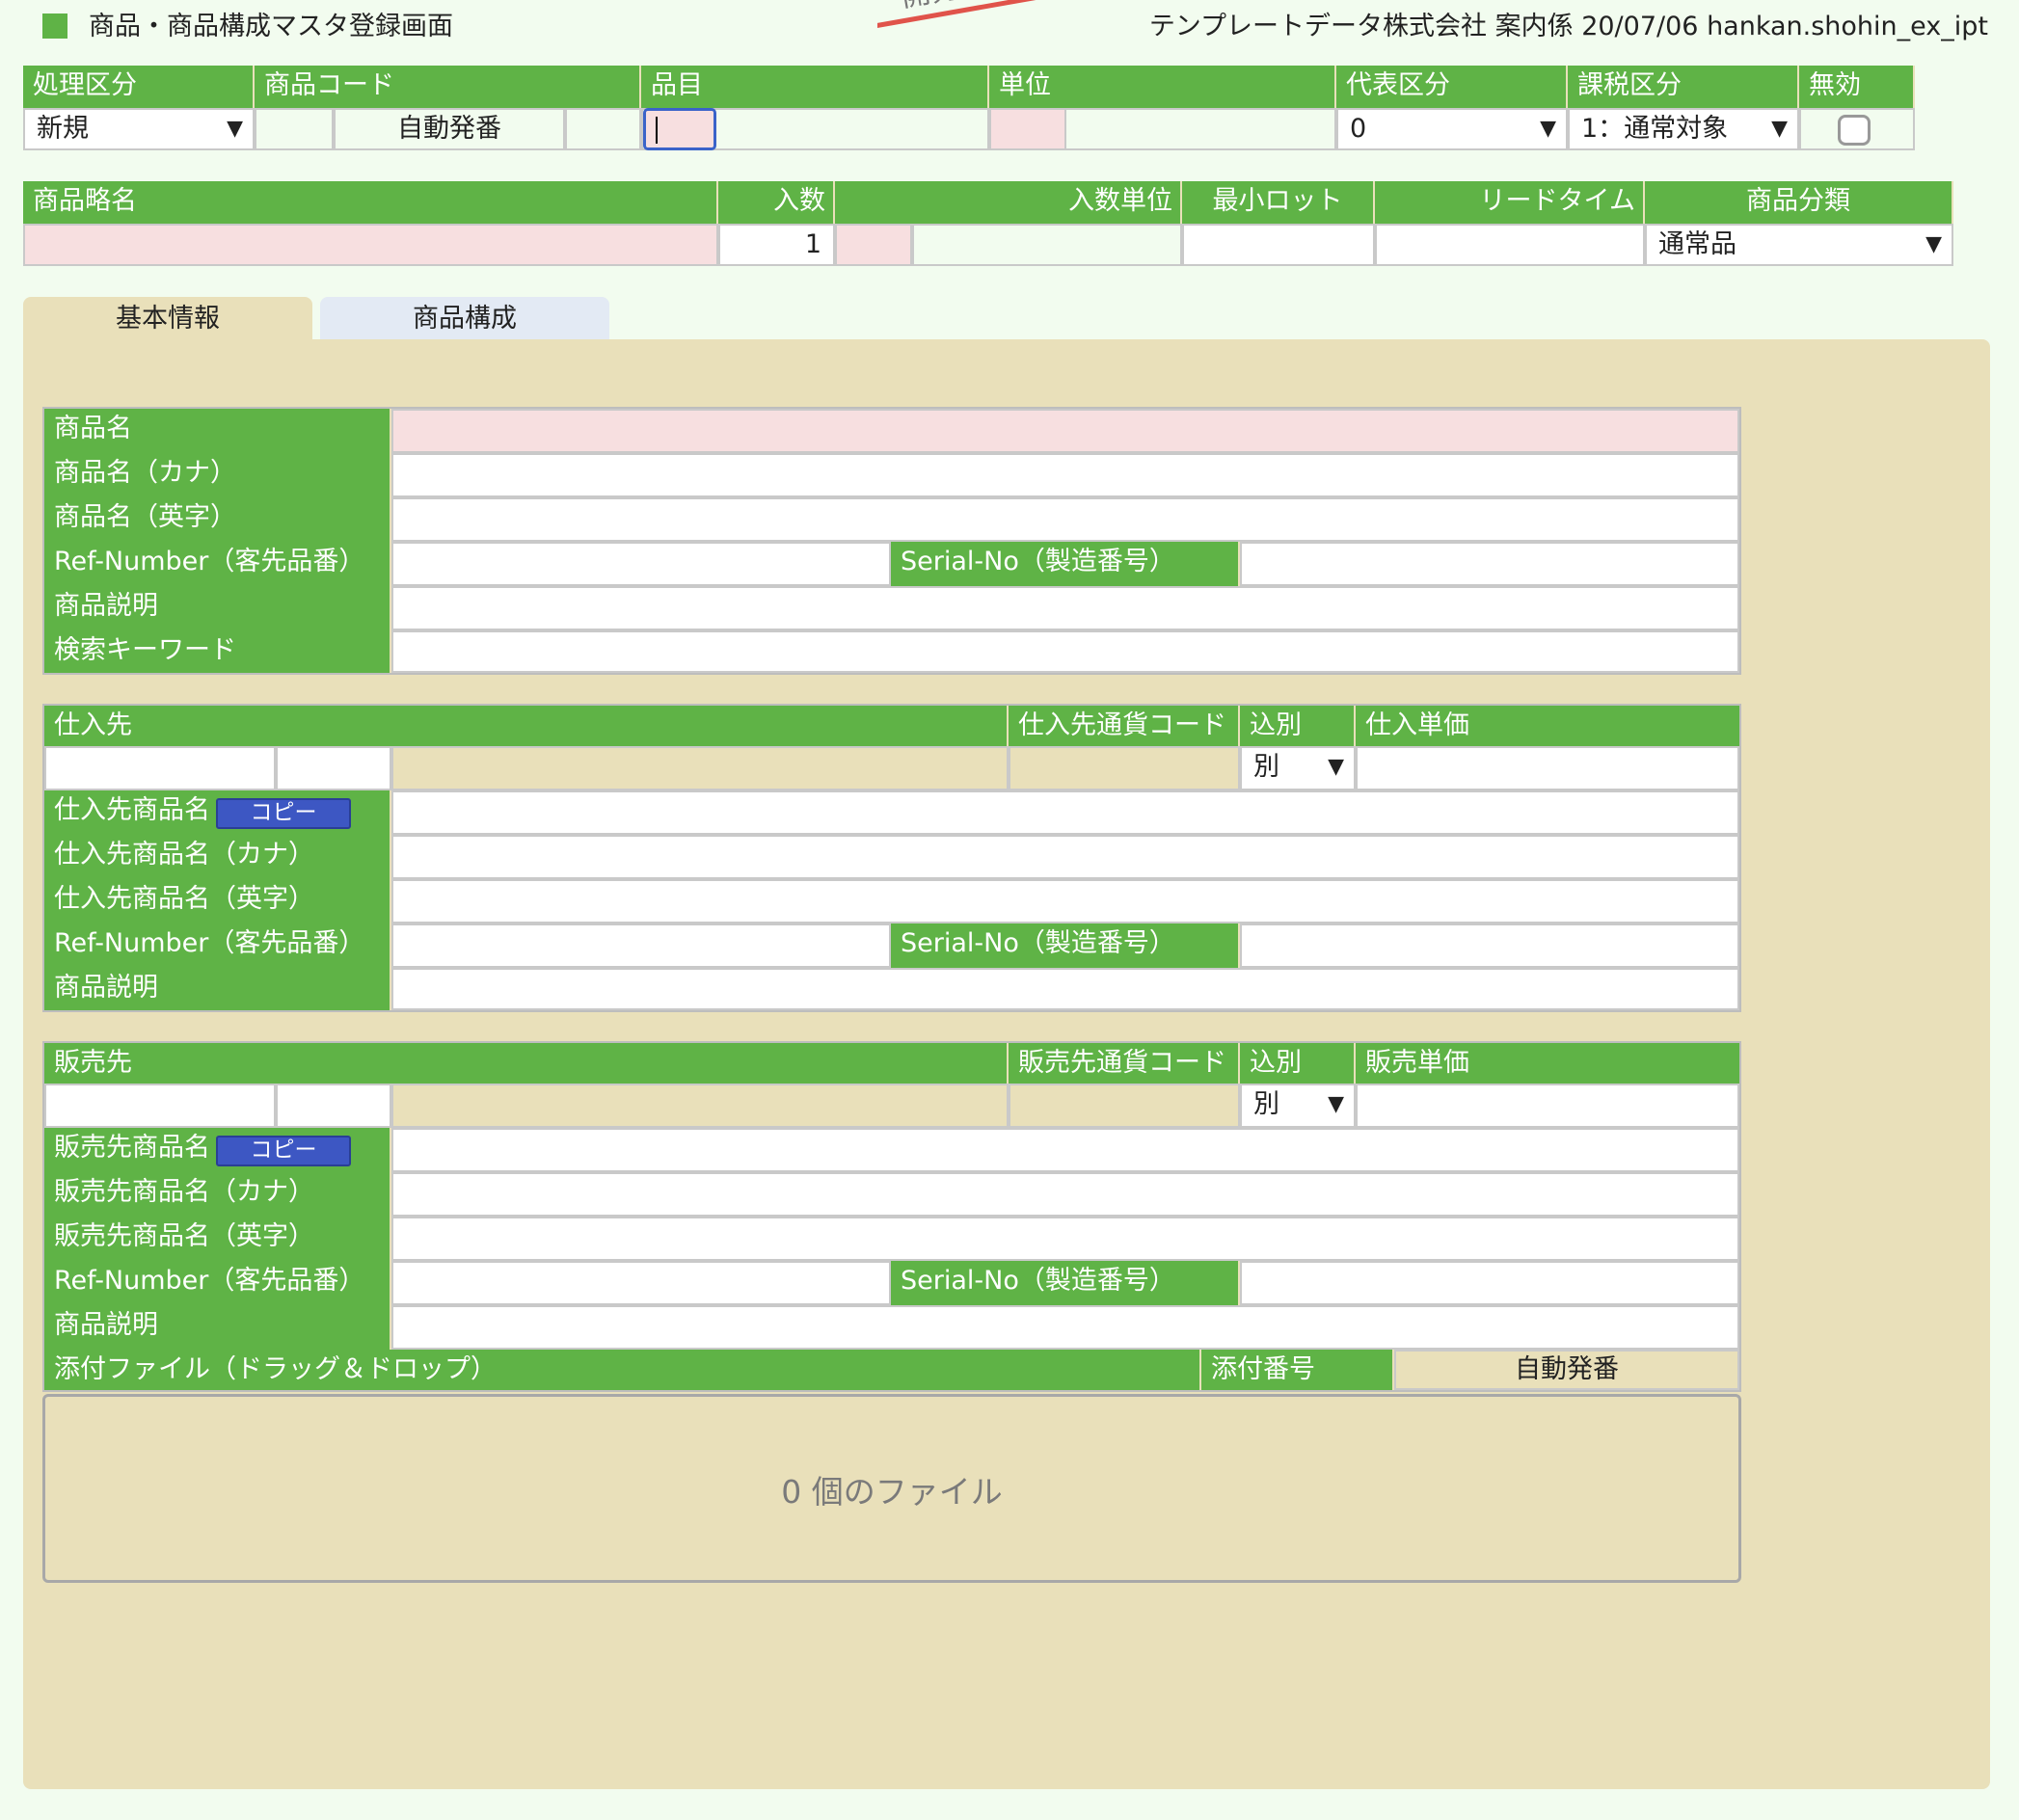  What do you see at coordinates (371, 202) in the screenshot?
I see `label-ryakumei: 商品略名` at bounding box center [371, 202].